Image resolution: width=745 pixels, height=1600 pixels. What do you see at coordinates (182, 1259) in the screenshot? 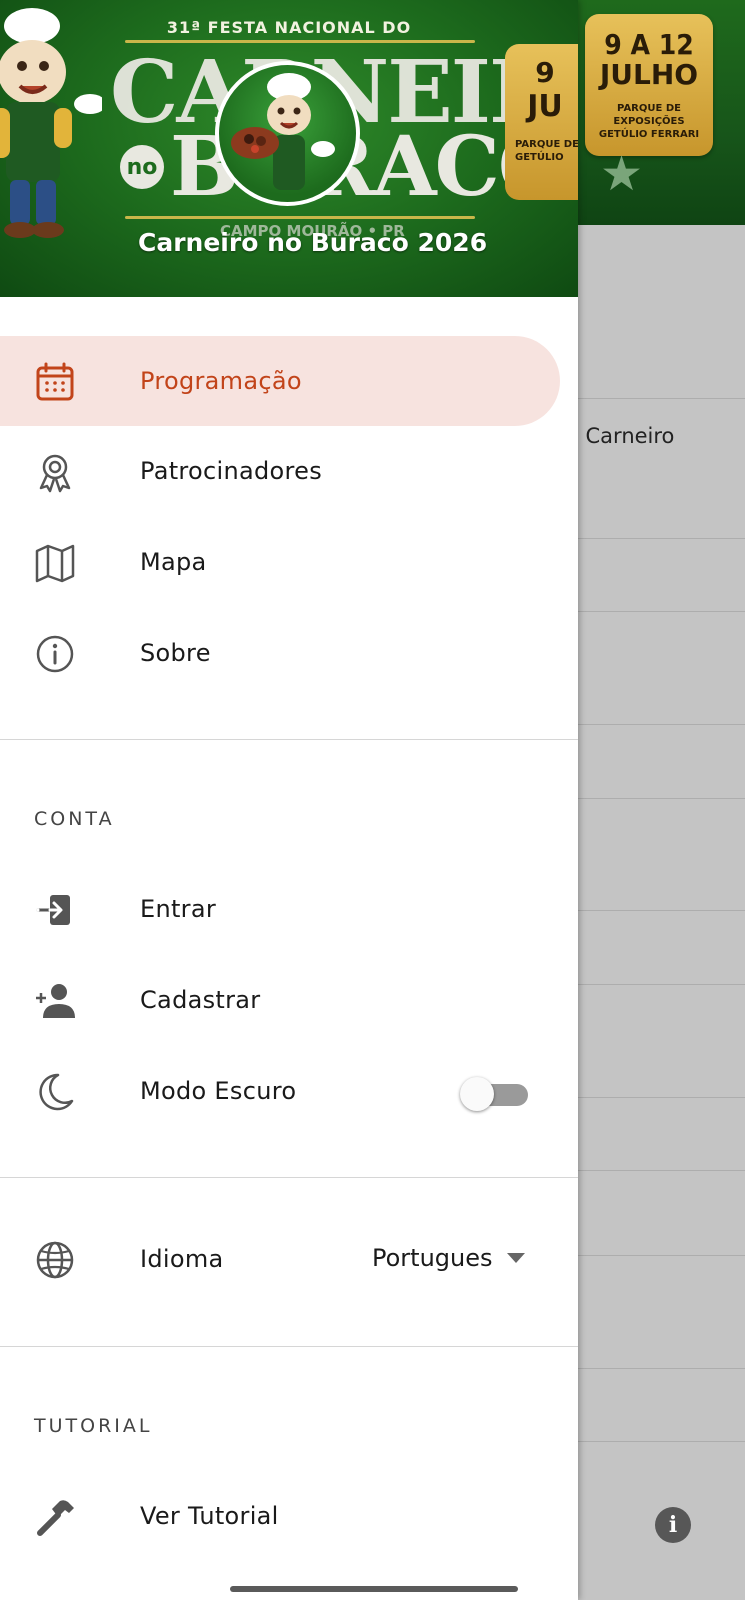
I see `language-label: Idioma` at bounding box center [182, 1259].